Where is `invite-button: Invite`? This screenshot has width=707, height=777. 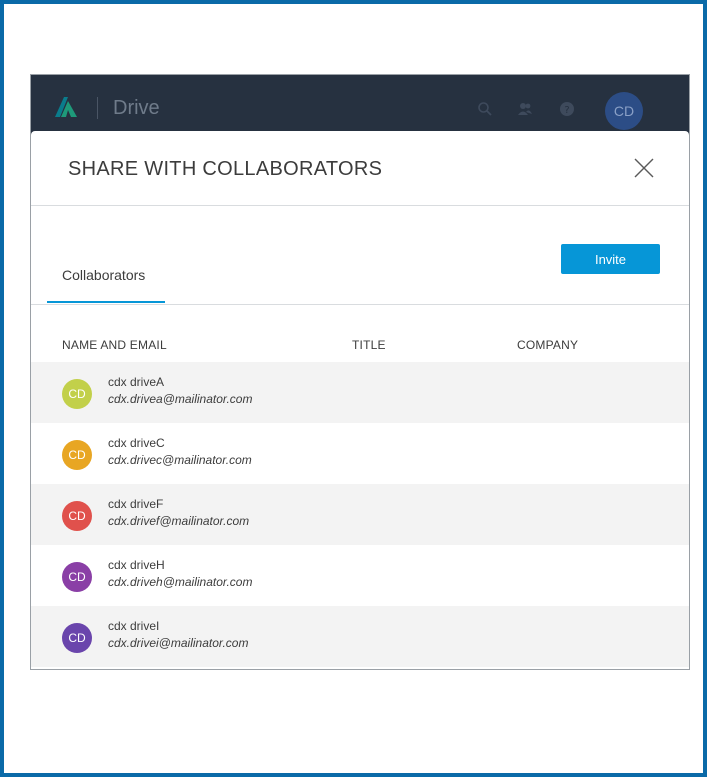 invite-button: Invite is located at coordinates (610, 259).